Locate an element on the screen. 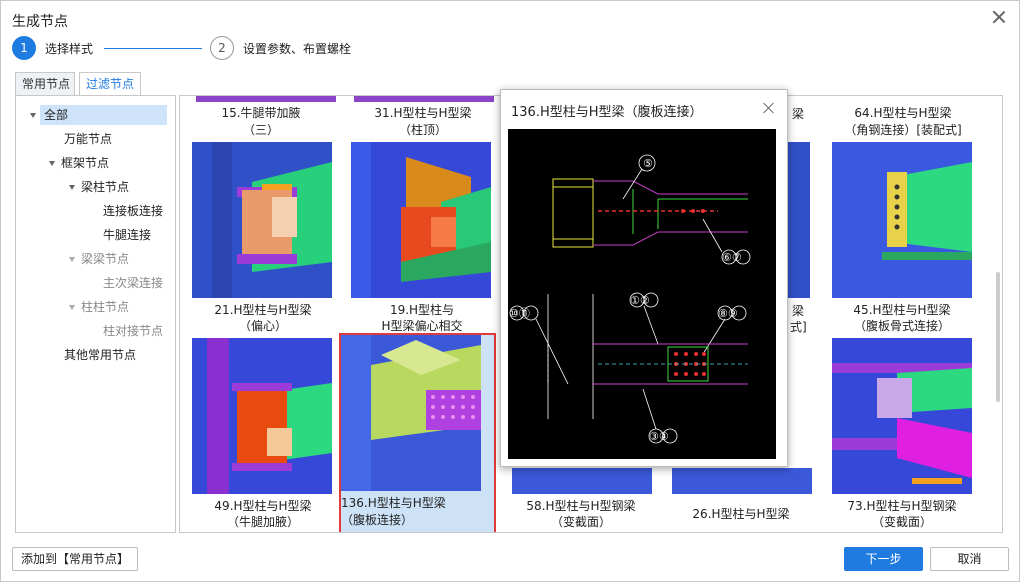 This screenshot has height=582, width=1020. node-card-136-selected: 136.H型柱与H型梁 （腹板连接） is located at coordinates (417, 432).